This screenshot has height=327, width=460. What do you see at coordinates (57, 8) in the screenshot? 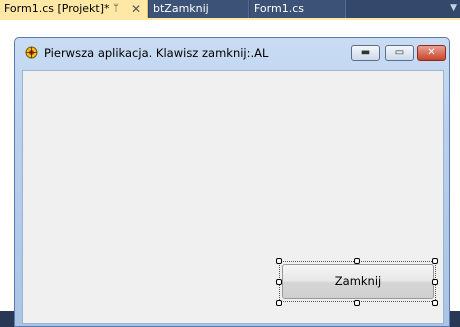
I see `tab-label: Form1.cs [Projekt]*` at bounding box center [57, 8].